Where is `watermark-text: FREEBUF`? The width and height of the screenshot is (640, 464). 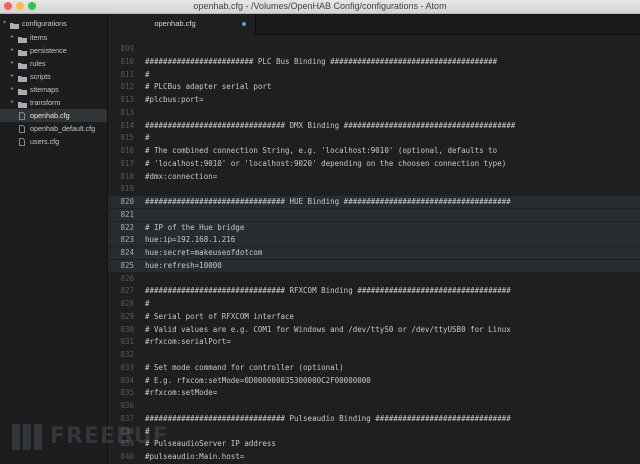 watermark-text: FREEBUF is located at coordinates (109, 436).